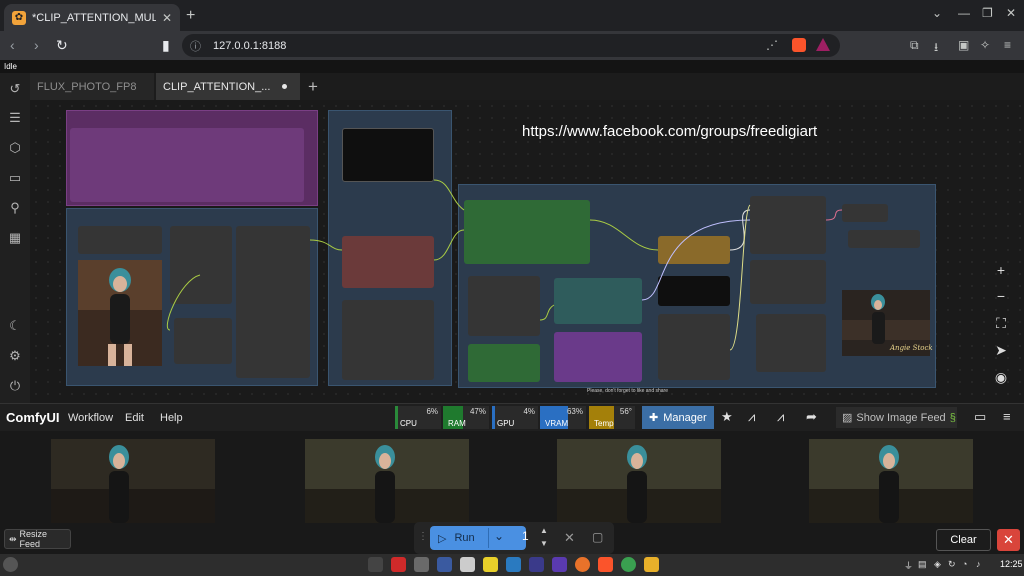  What do you see at coordinates (582, 564) in the screenshot?
I see `firefox-app-icon` at bounding box center [582, 564].